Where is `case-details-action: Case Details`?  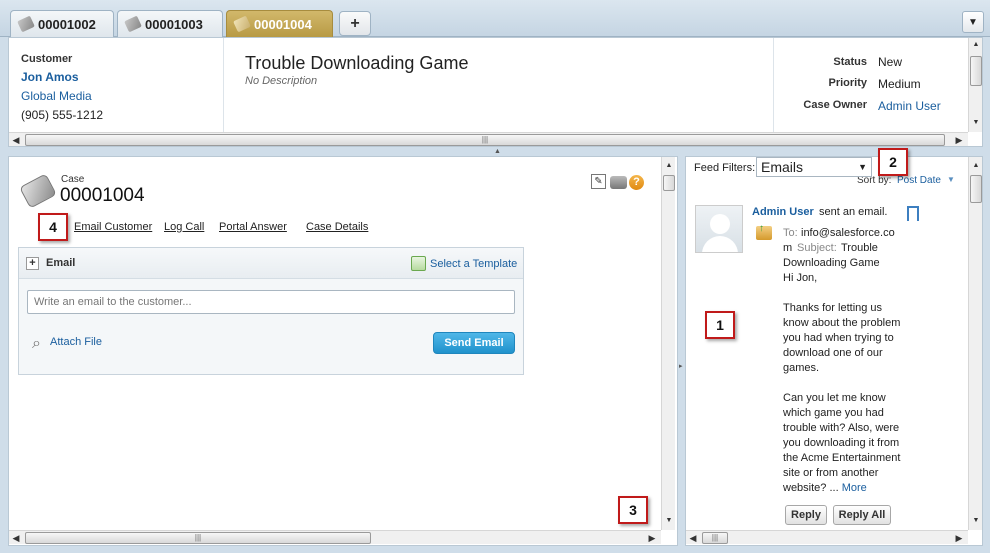 case-details-action: Case Details is located at coordinates (337, 227).